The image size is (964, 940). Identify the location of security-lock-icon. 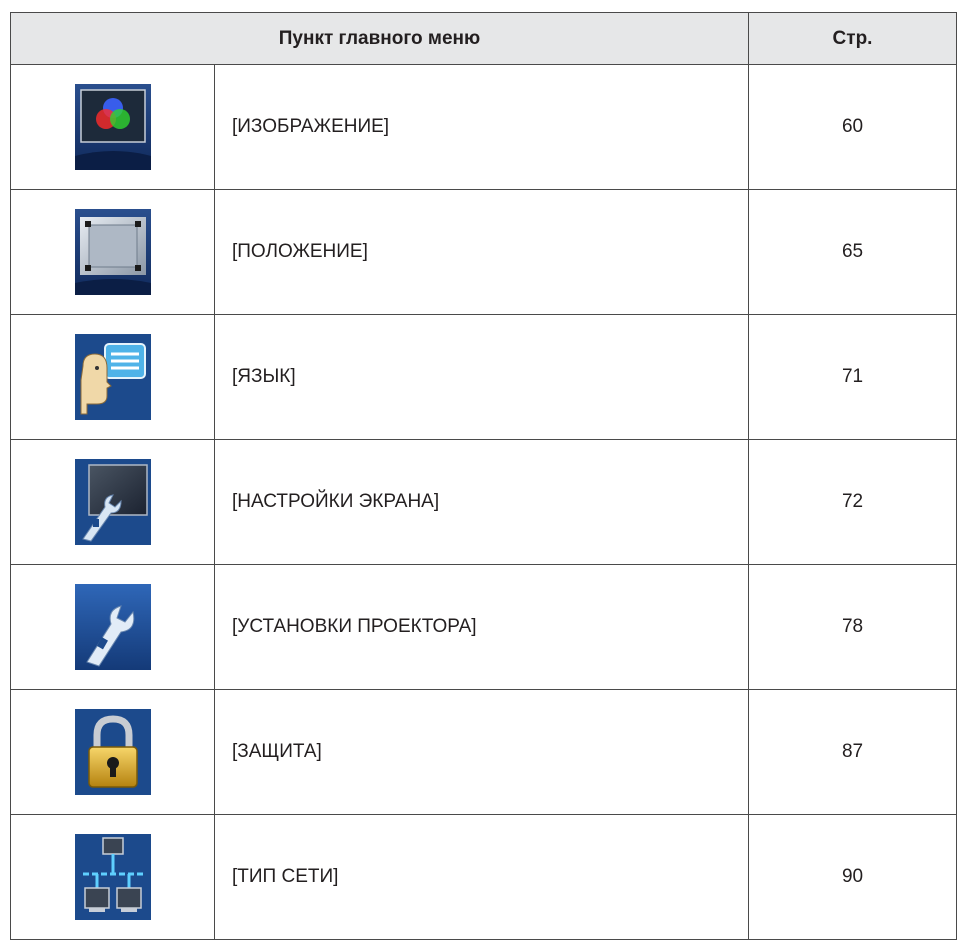
(112, 752).